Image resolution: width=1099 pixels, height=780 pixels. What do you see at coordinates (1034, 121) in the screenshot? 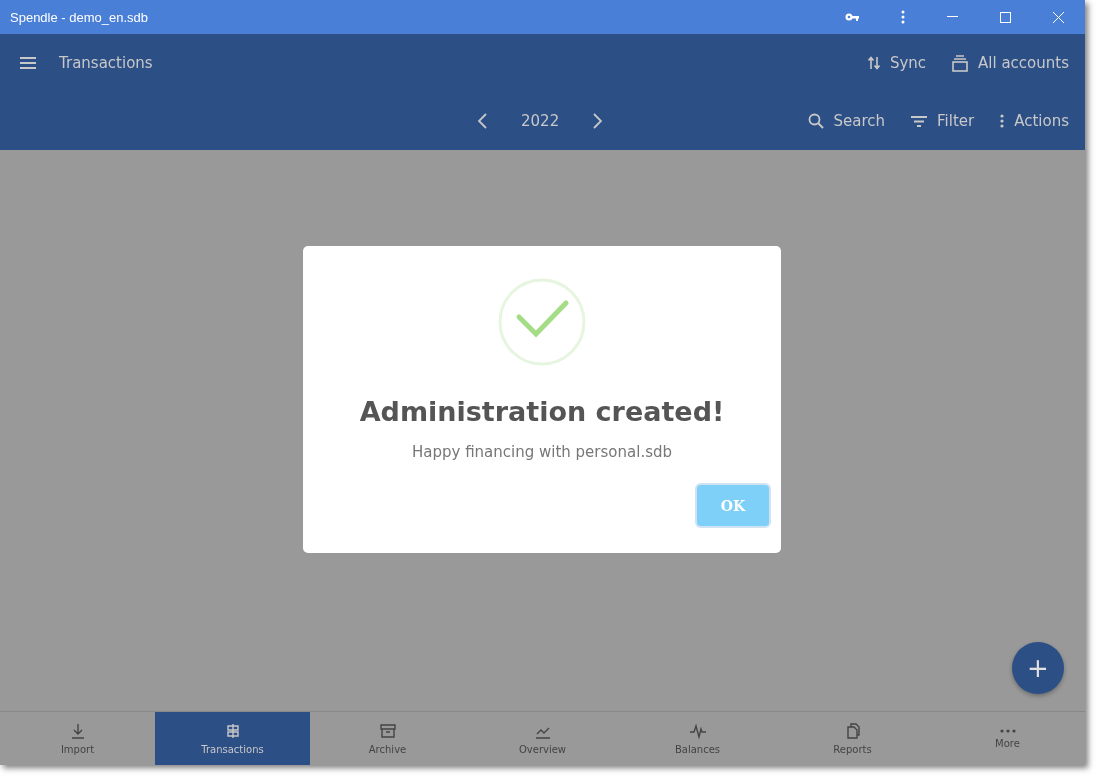
I see `more-button: Actions` at bounding box center [1034, 121].